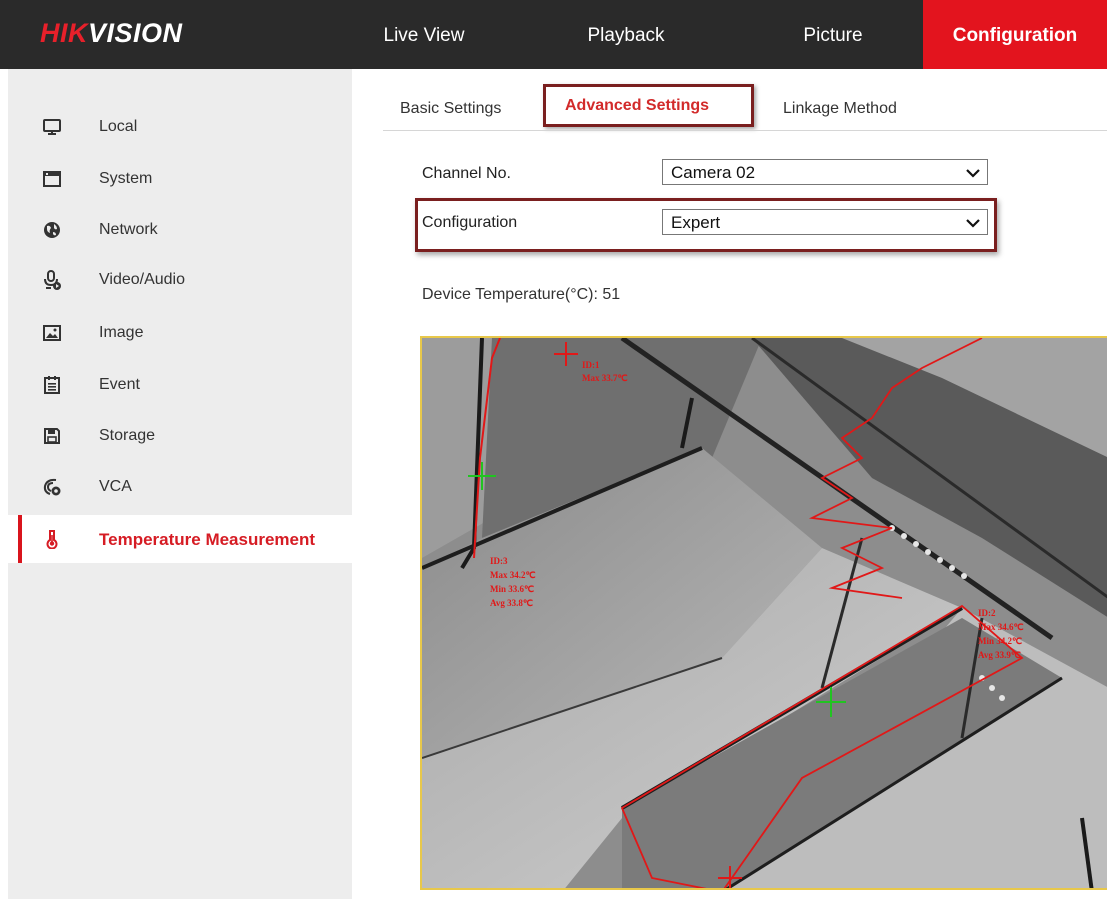  What do you see at coordinates (52, 385) in the screenshot?
I see `calendar-icon` at bounding box center [52, 385].